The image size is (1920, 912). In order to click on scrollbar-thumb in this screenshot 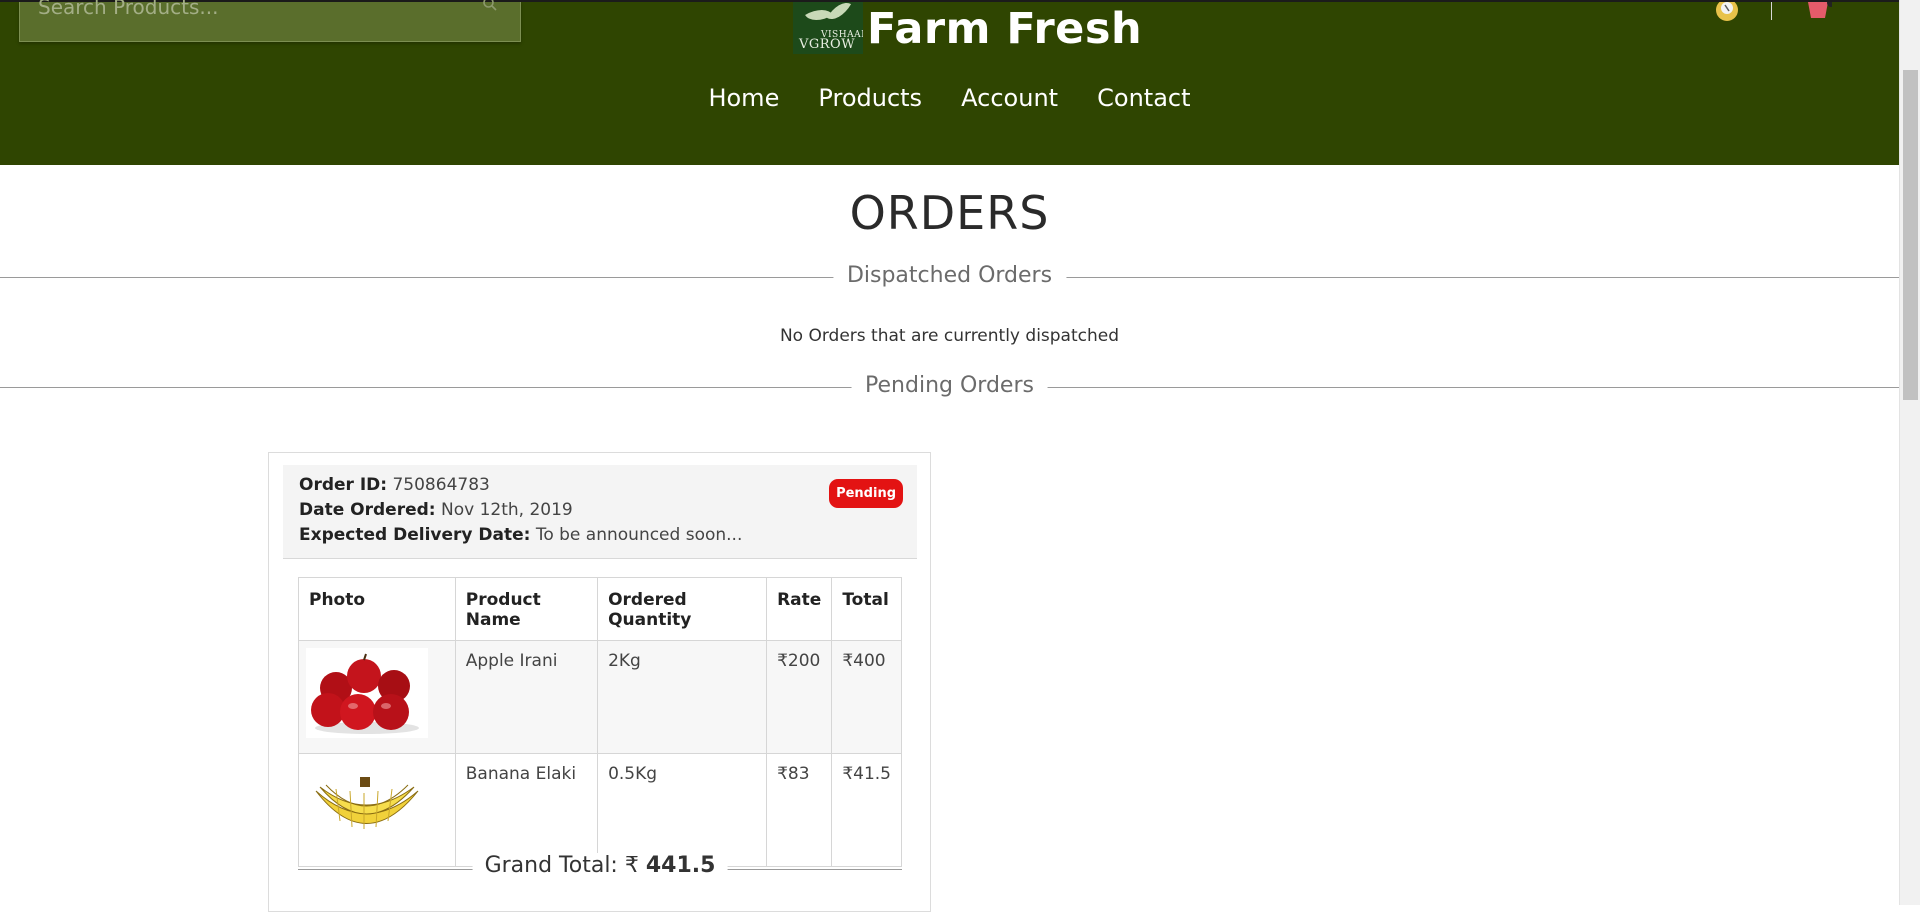, I will do `click(1910, 235)`.